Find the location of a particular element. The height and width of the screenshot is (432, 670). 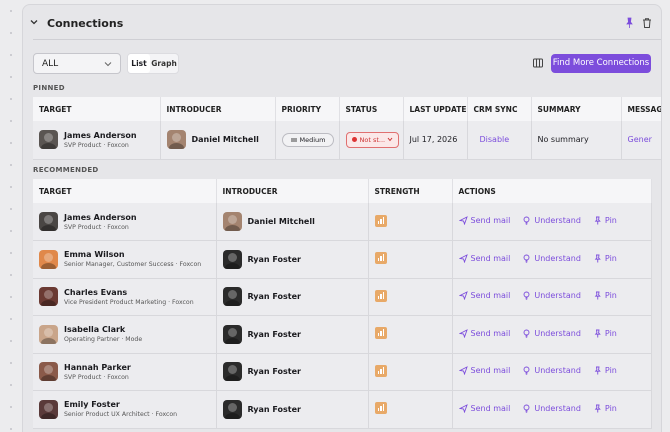

panel-title: Connections is located at coordinates (85, 23).